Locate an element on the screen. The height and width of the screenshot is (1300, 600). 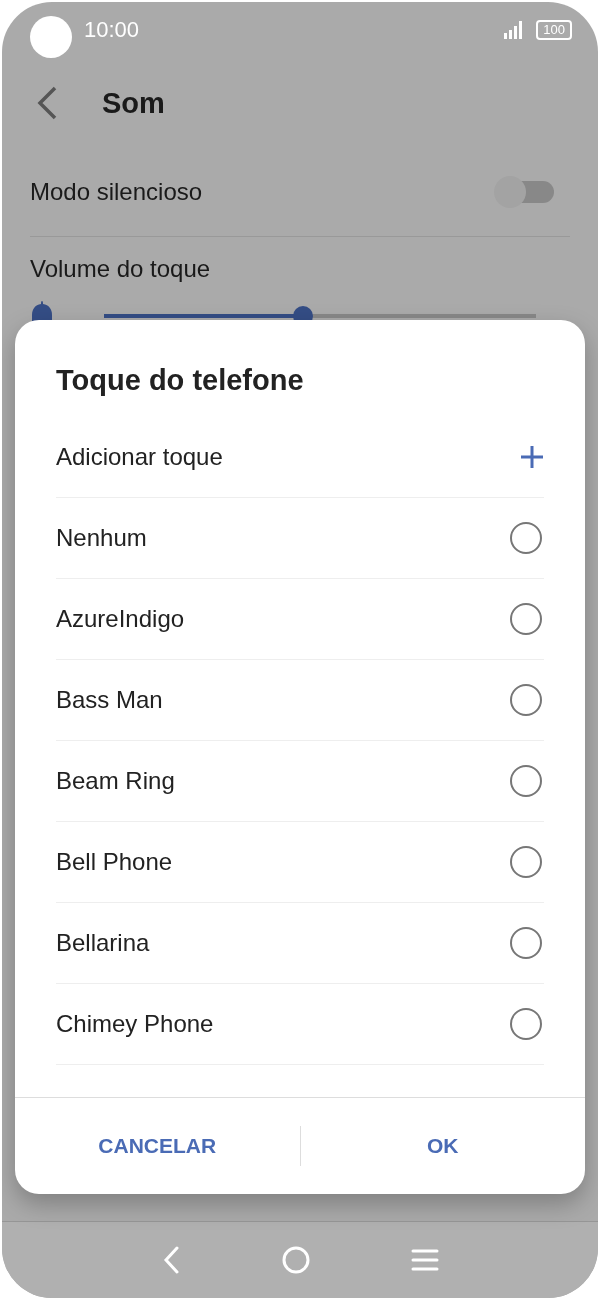
setting-label: Modo silencioso is located at coordinates (116, 192).